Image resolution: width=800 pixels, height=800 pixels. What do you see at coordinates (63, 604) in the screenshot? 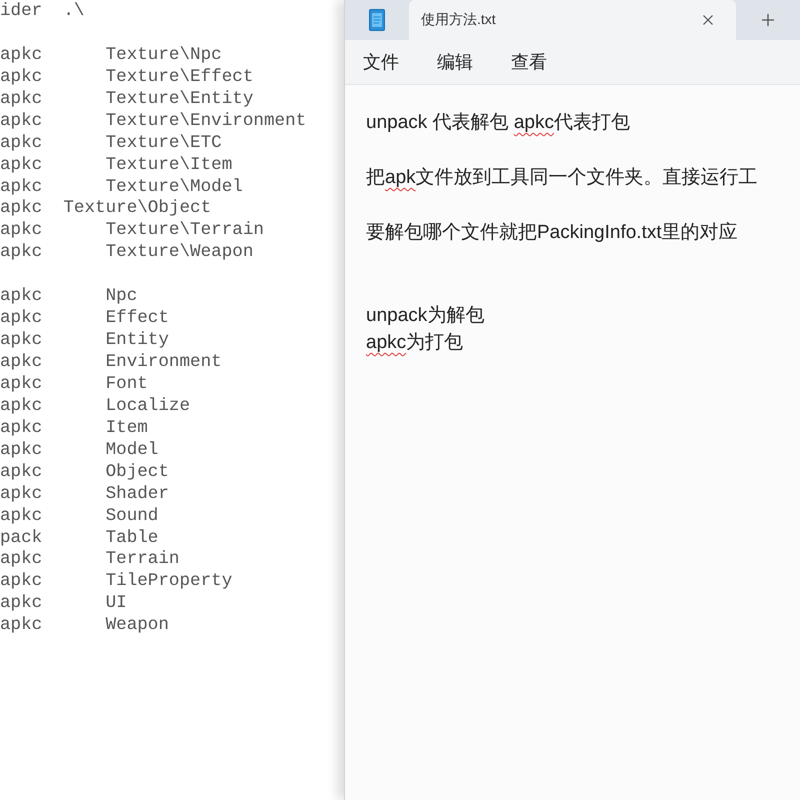
I see `text-line: apkc UI` at bounding box center [63, 604].